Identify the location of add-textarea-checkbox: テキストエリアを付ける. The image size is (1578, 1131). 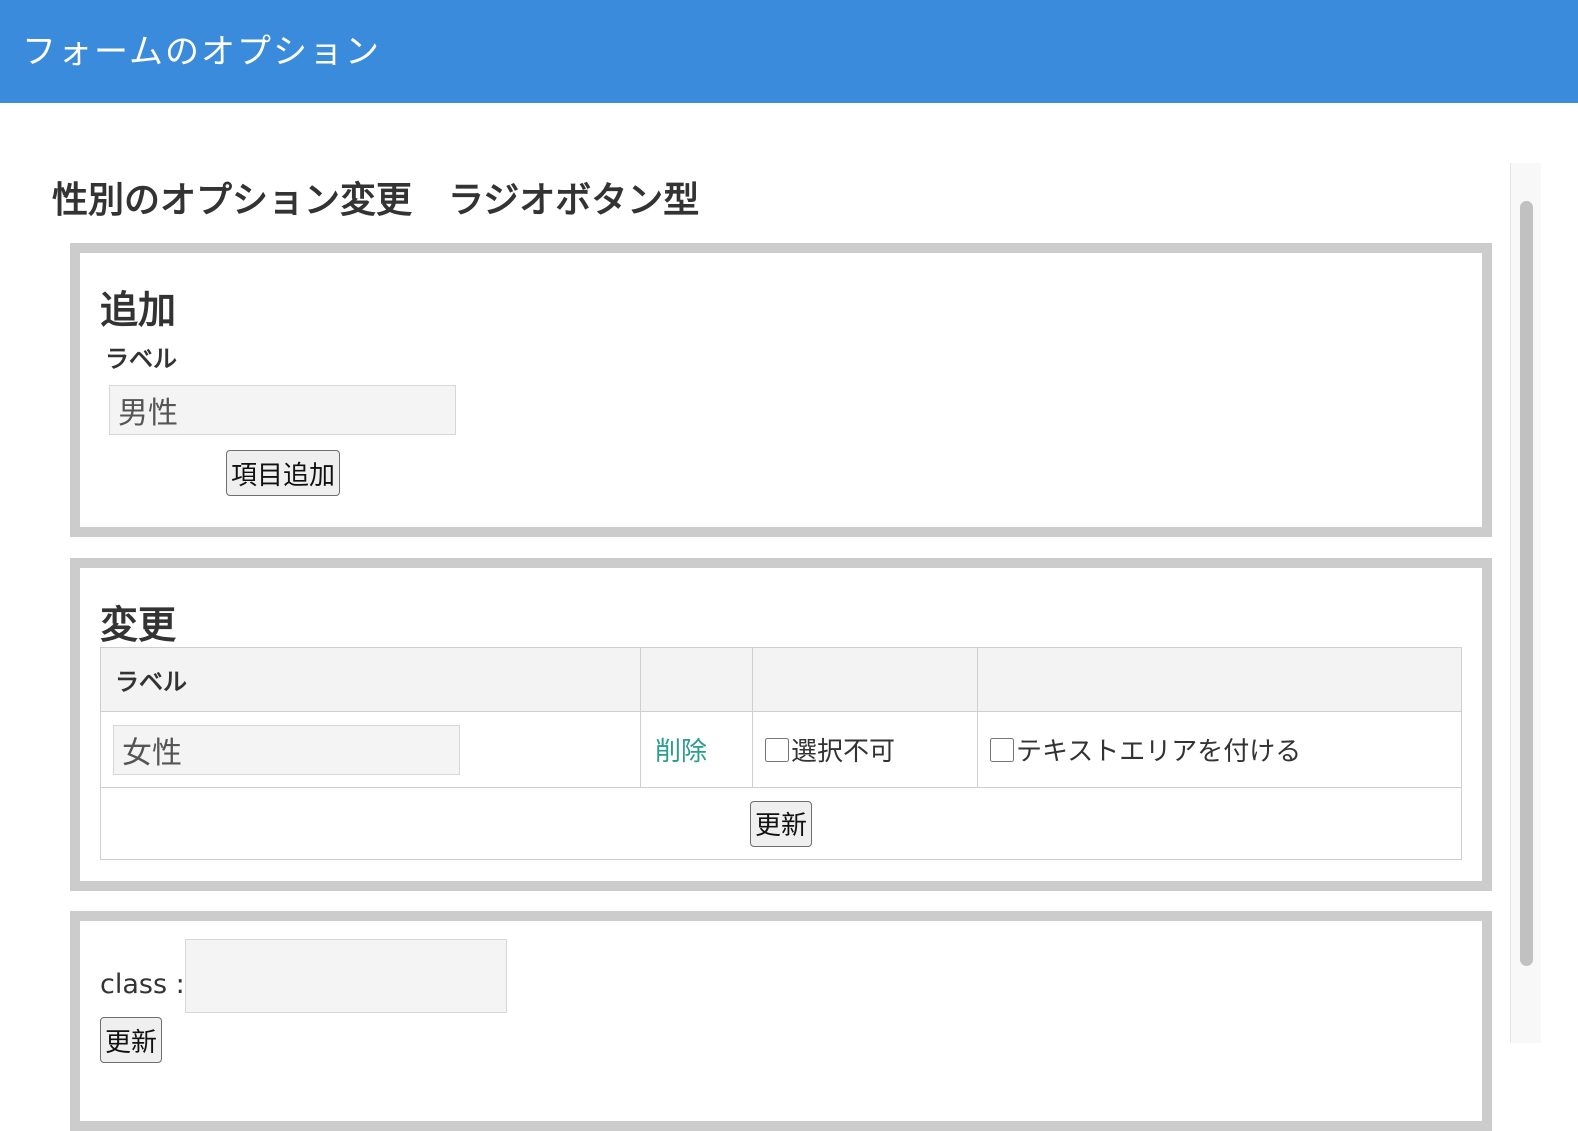
(1145, 749).